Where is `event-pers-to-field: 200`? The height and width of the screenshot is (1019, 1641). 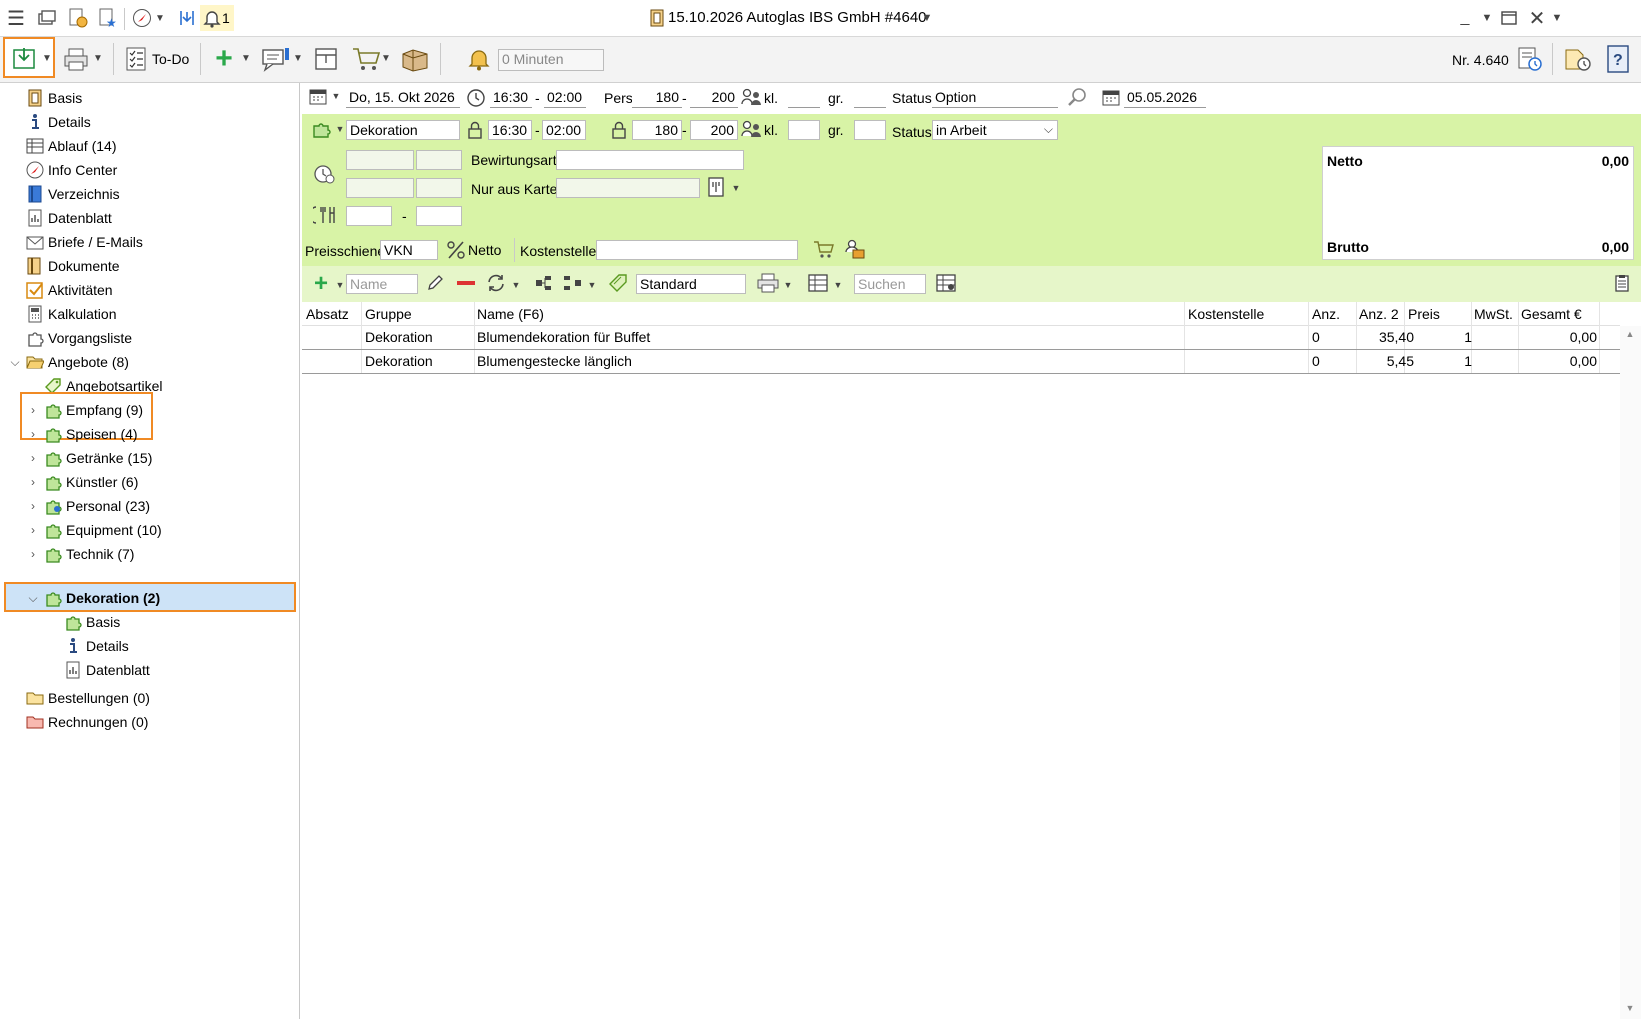 event-pers-to-field: 200 is located at coordinates (714, 98).